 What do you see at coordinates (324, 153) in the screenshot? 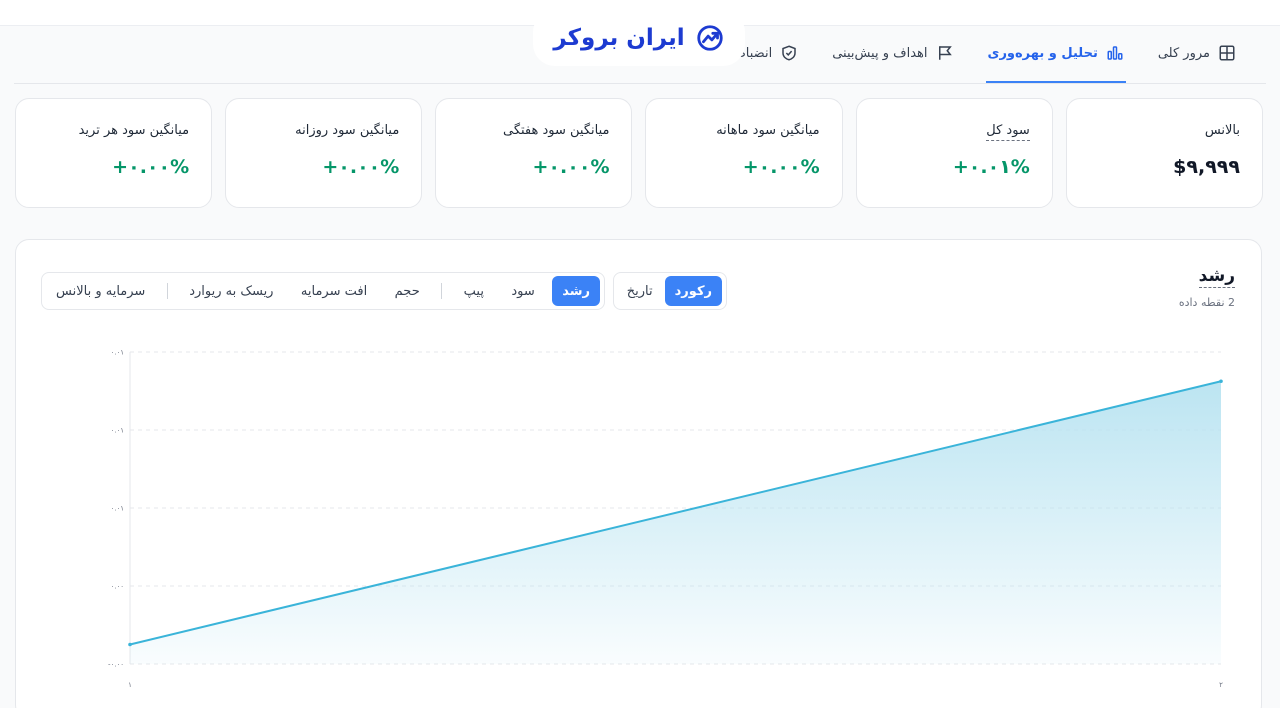
I see `stat-card-daily-profit: میانگین سود روزانه +۰.۰۰%` at bounding box center [324, 153].